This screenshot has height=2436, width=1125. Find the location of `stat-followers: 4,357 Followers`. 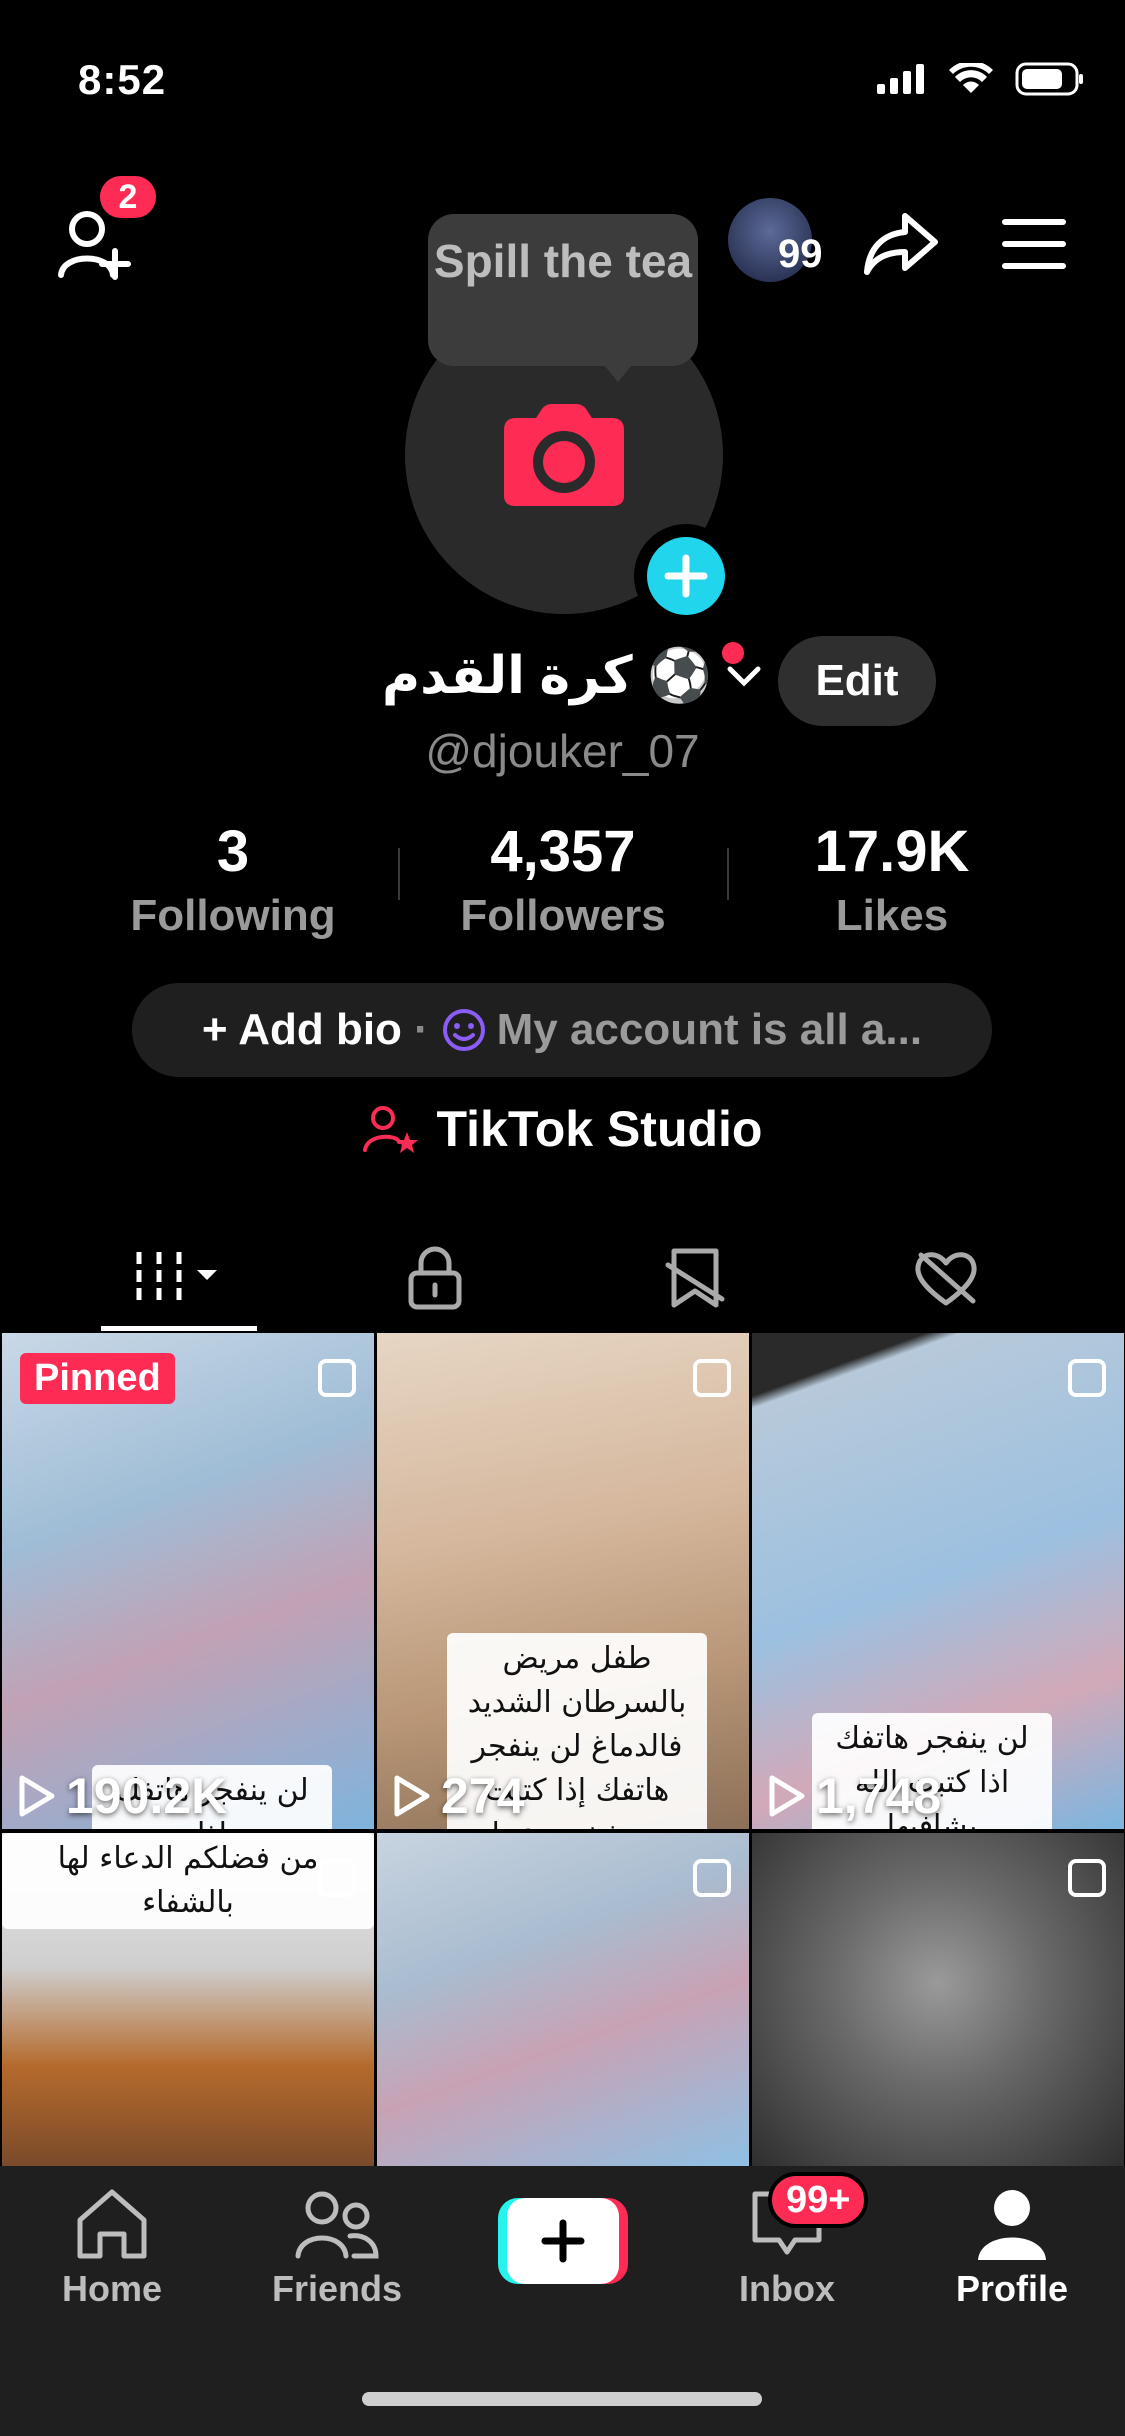

stat-followers: 4,357 Followers is located at coordinates (563, 879).